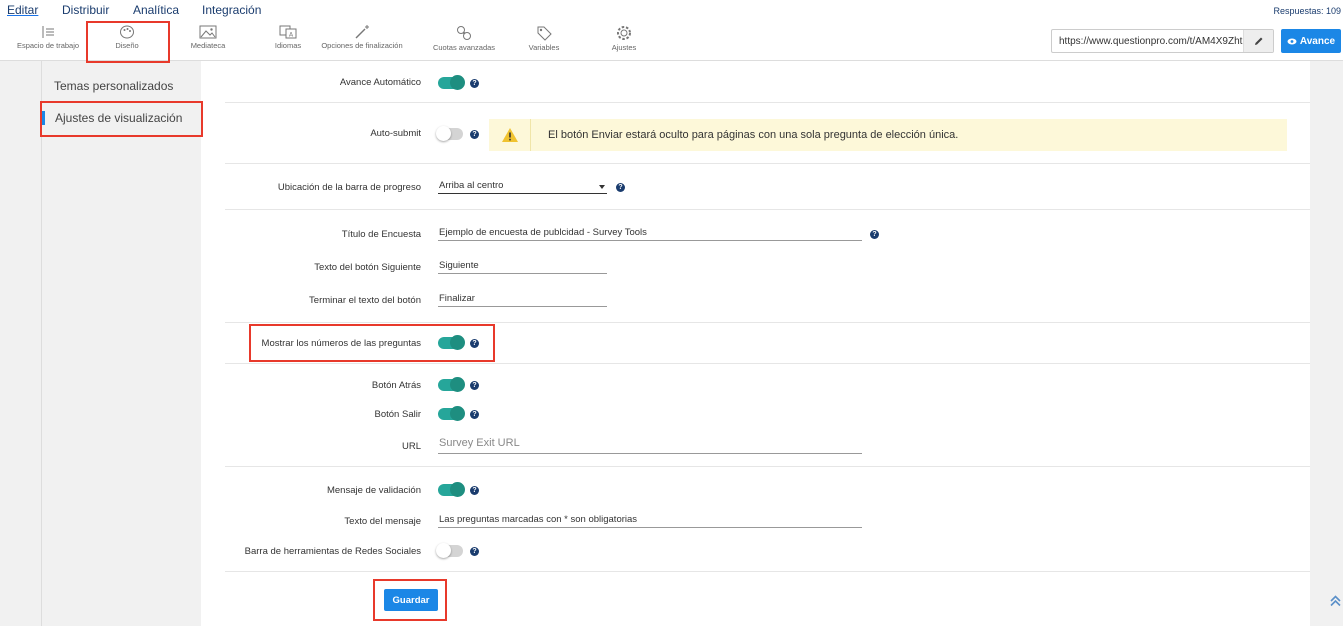 The height and width of the screenshot is (626, 1343). What do you see at coordinates (451, 384) in the screenshot?
I see `back-button-toggle` at bounding box center [451, 384].